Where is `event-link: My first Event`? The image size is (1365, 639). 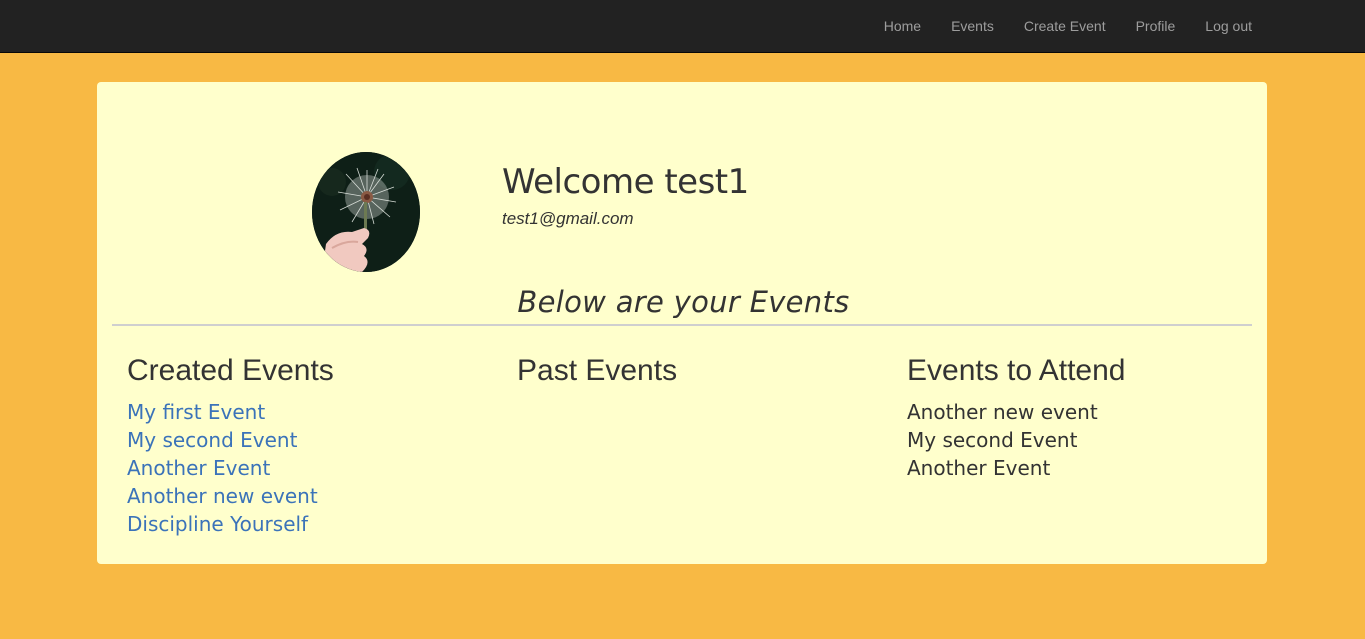
event-link: My first Event is located at coordinates (196, 412).